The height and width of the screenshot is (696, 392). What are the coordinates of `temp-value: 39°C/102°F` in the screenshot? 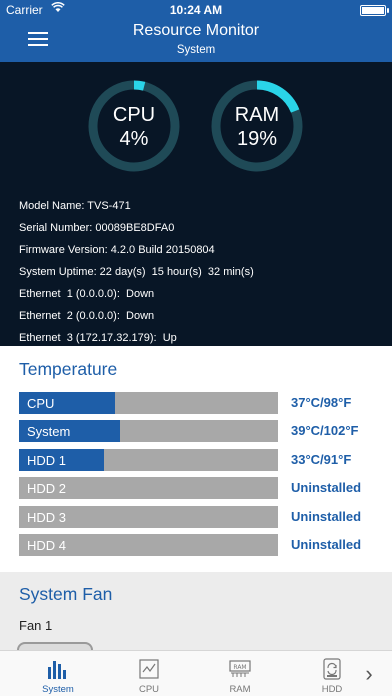 It's located at (325, 430).